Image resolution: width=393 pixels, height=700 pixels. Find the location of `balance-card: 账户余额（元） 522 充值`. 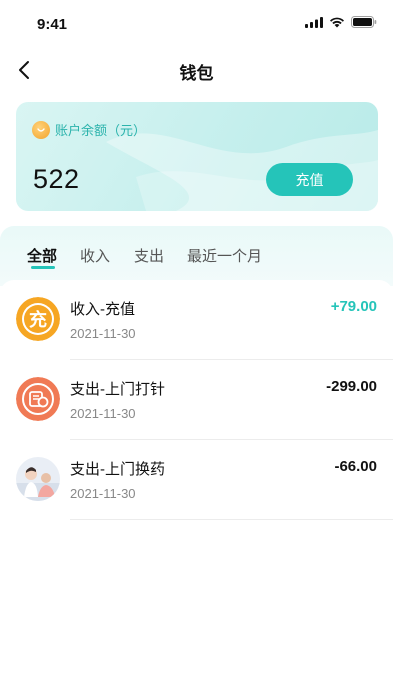

balance-card: 账户余额（元） 522 充值 is located at coordinates (197, 156).